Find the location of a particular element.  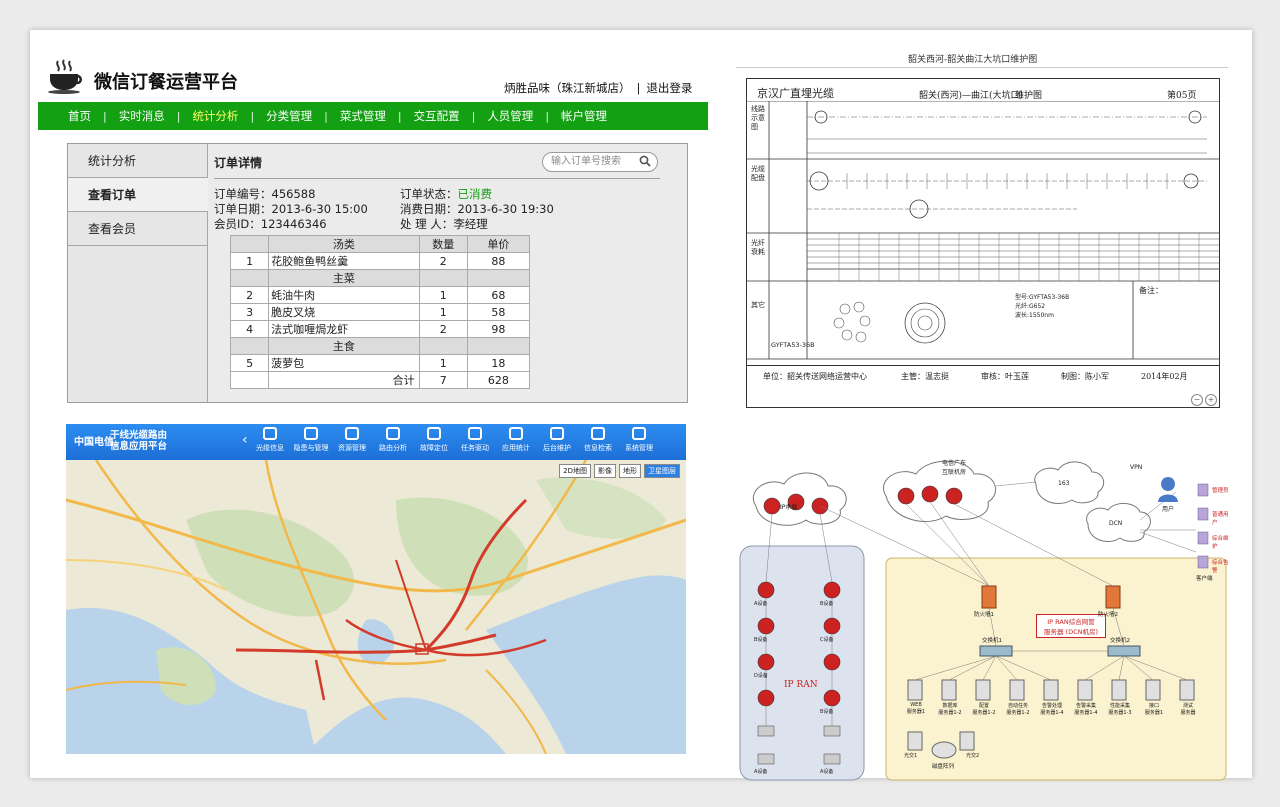

firewall-label: 防火墙1 is located at coordinates (984, 615).